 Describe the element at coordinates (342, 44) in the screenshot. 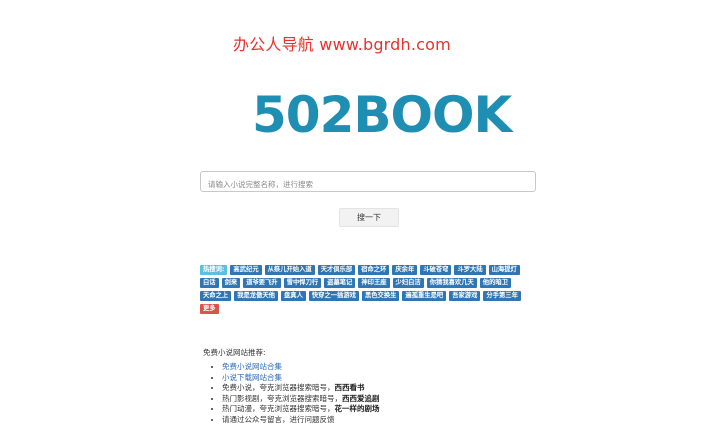

I see `watermark: 办公人导航 www.bgrdh.com` at that location.